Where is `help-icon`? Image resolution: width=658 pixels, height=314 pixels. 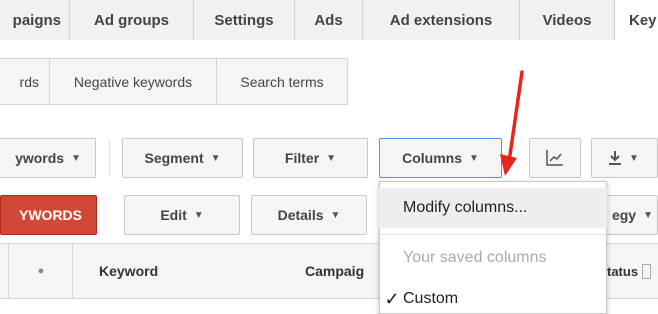
help-icon is located at coordinates (647, 271).